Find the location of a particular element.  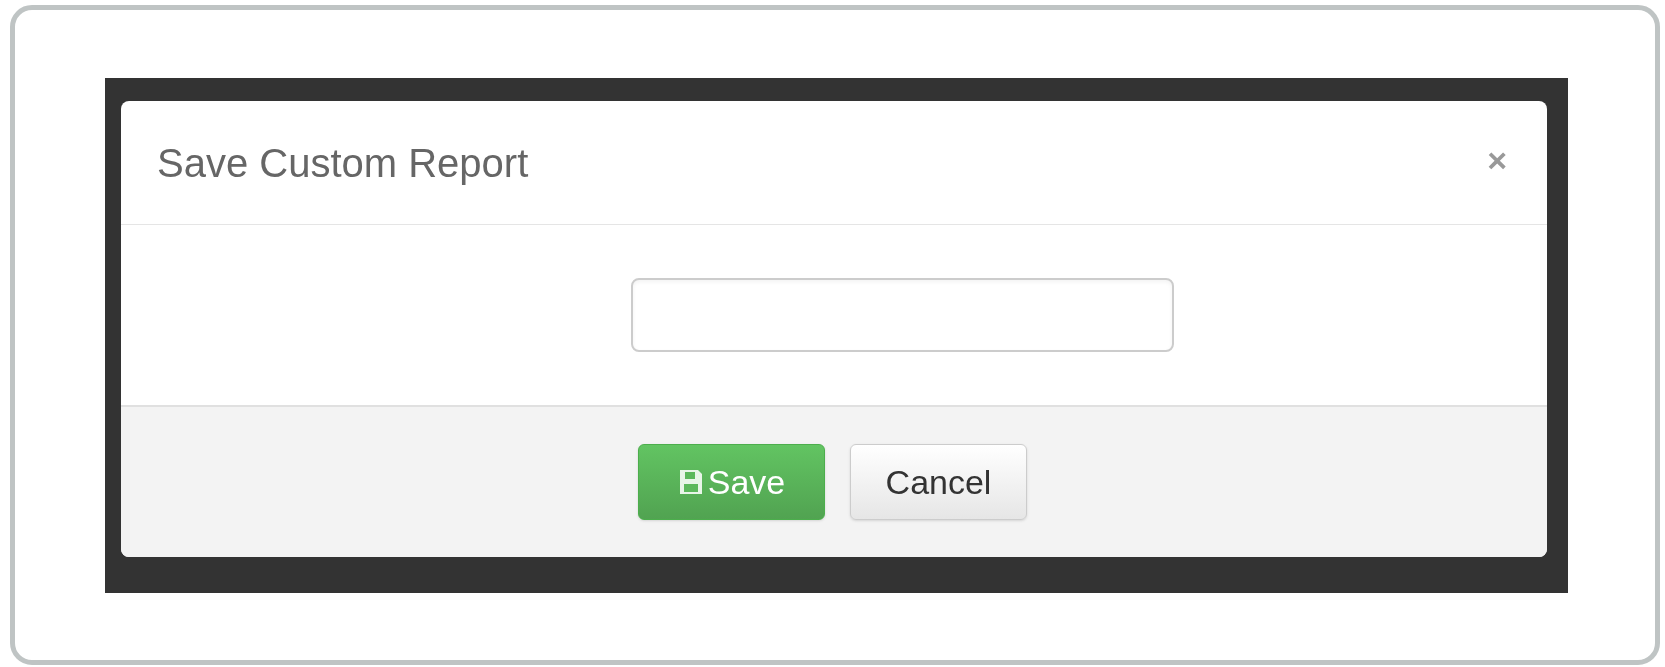

cancel-button: Cancel is located at coordinates (938, 482).